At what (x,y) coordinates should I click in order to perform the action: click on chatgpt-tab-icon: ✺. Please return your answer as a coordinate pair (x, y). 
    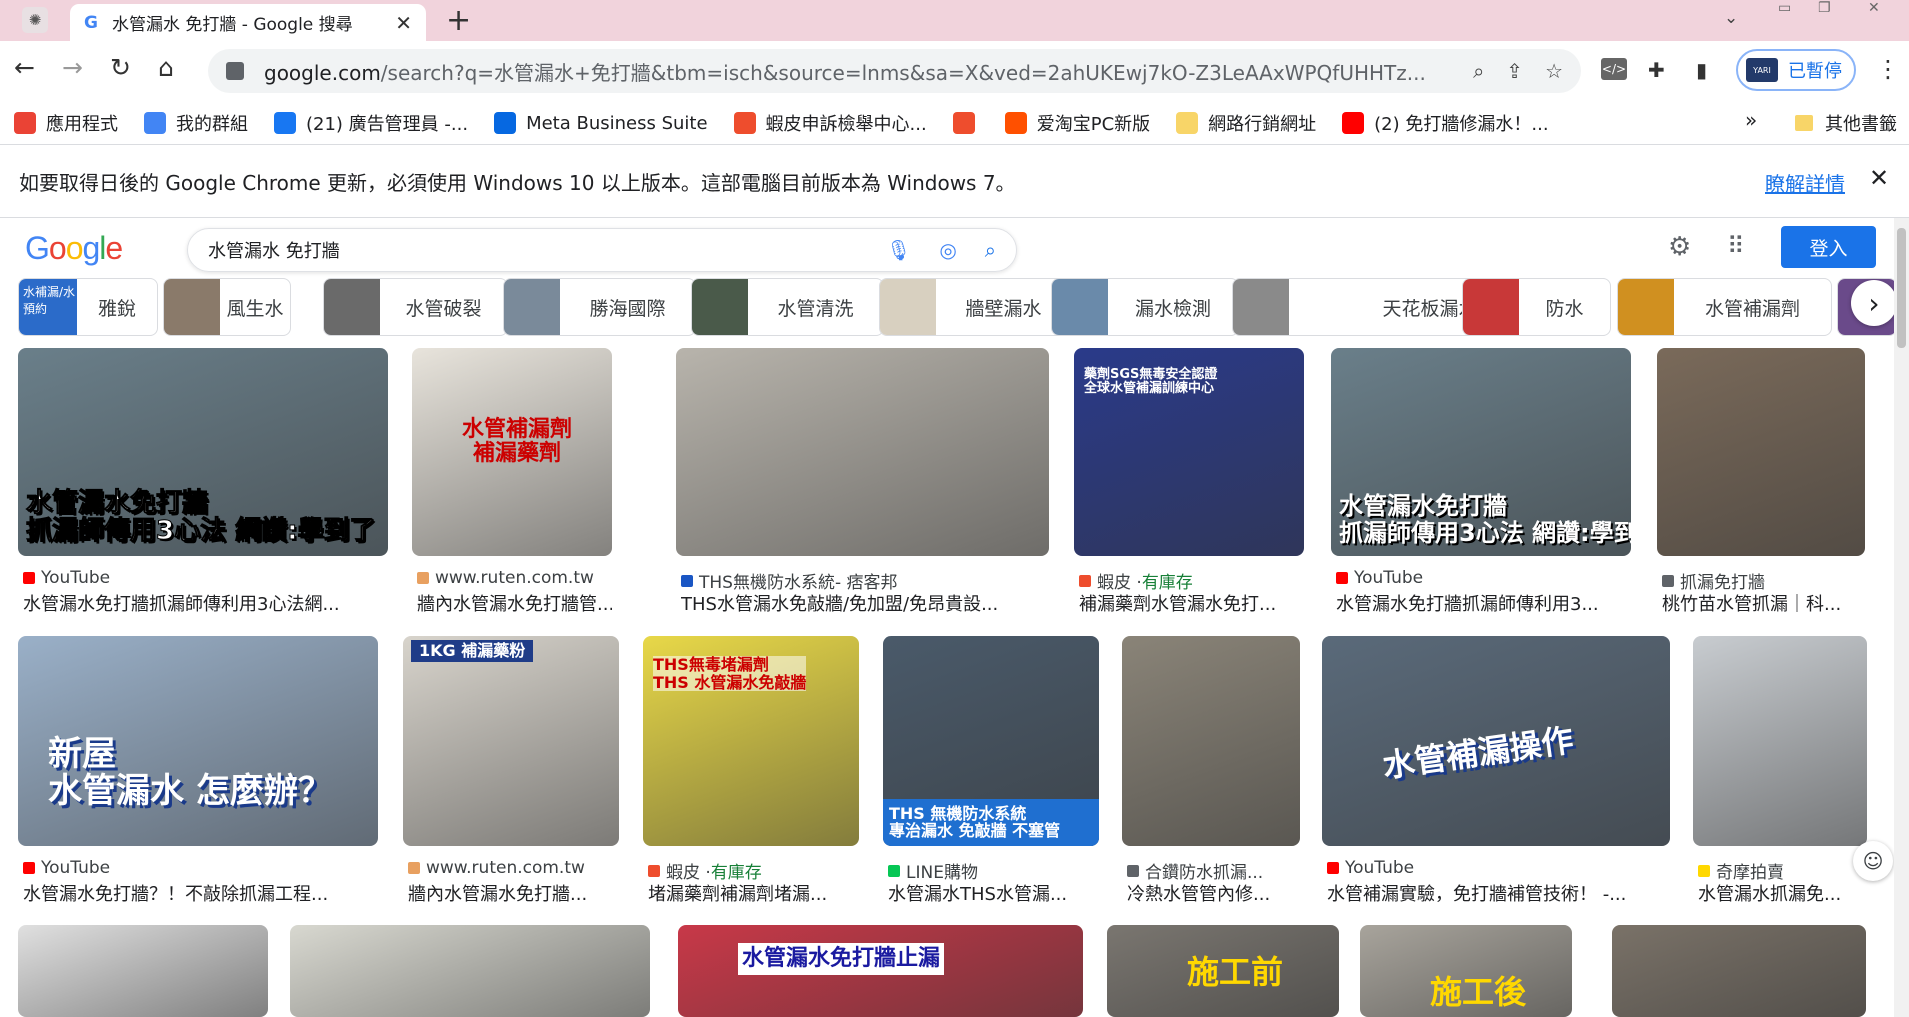
    Looking at the image, I should click on (35, 20).